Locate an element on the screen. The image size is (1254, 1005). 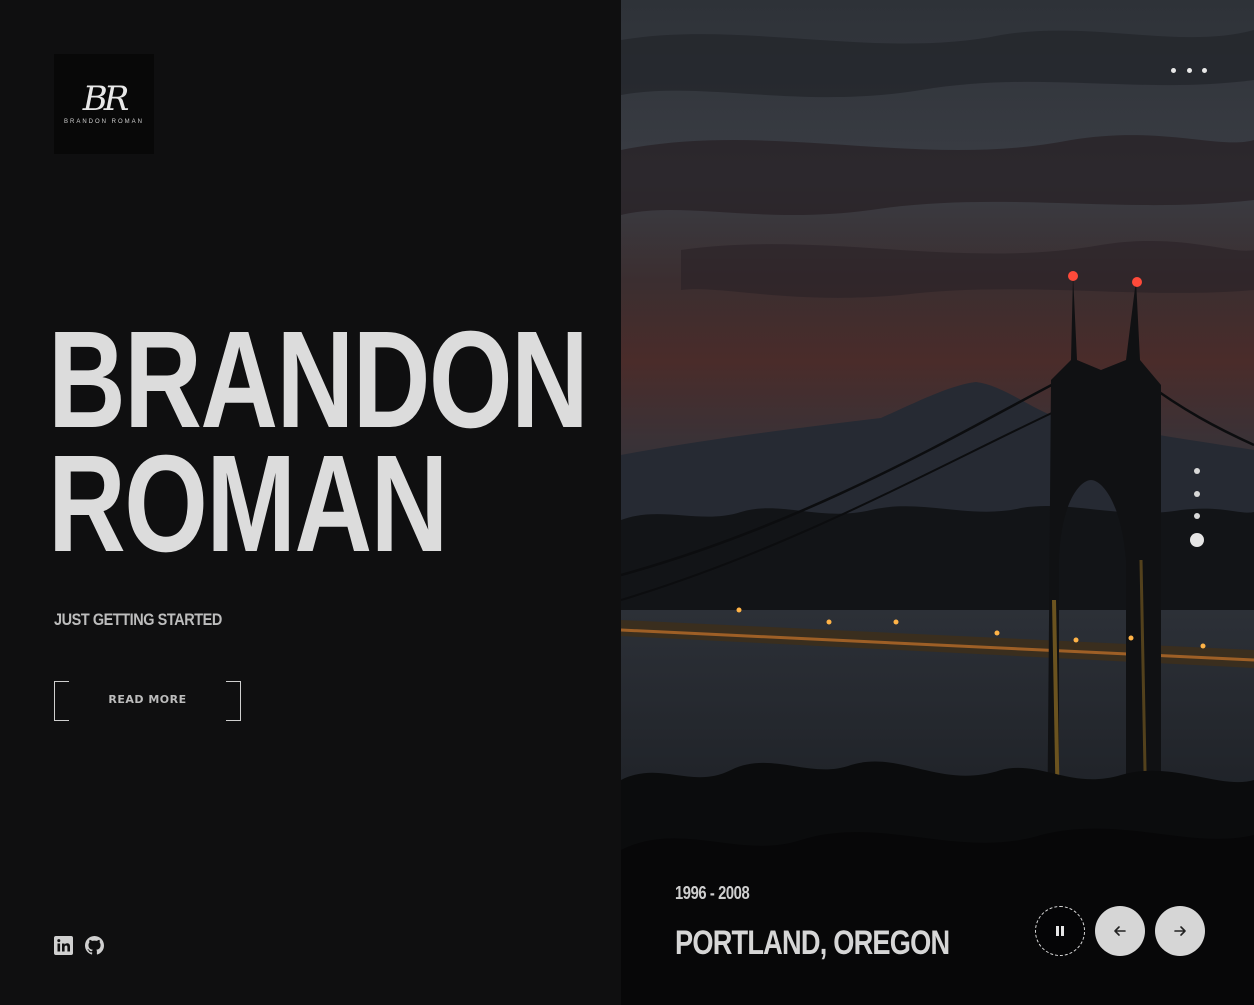
pause-button is located at coordinates (1060, 931).